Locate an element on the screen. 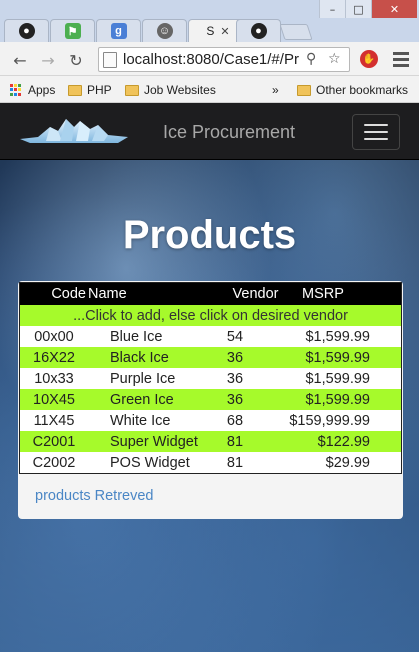 Image resolution: width=419 pixels, height=652 pixels. cell-vendor: 68 is located at coordinates (235, 420).